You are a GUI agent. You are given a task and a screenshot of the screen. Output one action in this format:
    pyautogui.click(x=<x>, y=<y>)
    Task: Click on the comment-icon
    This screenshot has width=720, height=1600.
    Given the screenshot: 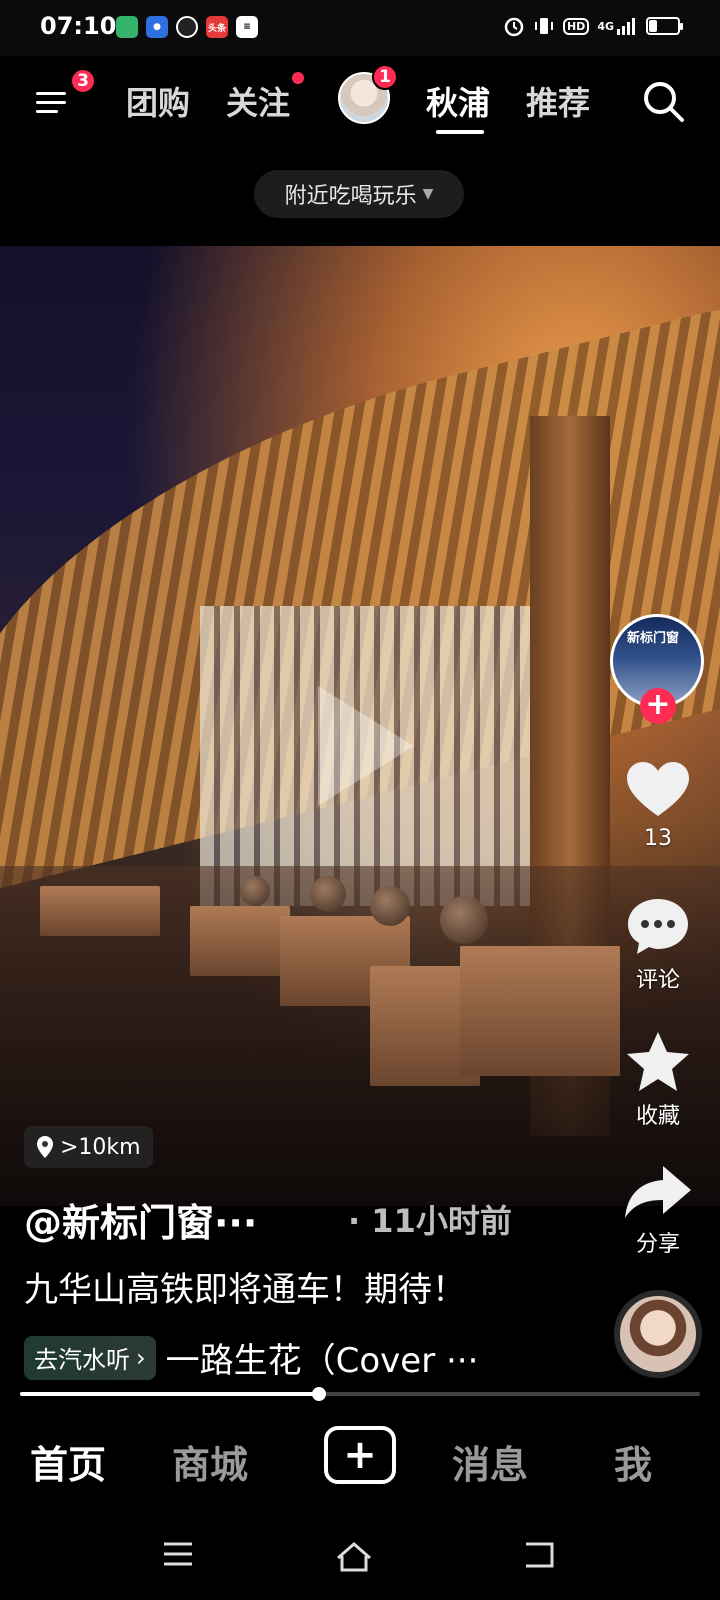 What is the action you would take?
    pyautogui.click(x=658, y=926)
    